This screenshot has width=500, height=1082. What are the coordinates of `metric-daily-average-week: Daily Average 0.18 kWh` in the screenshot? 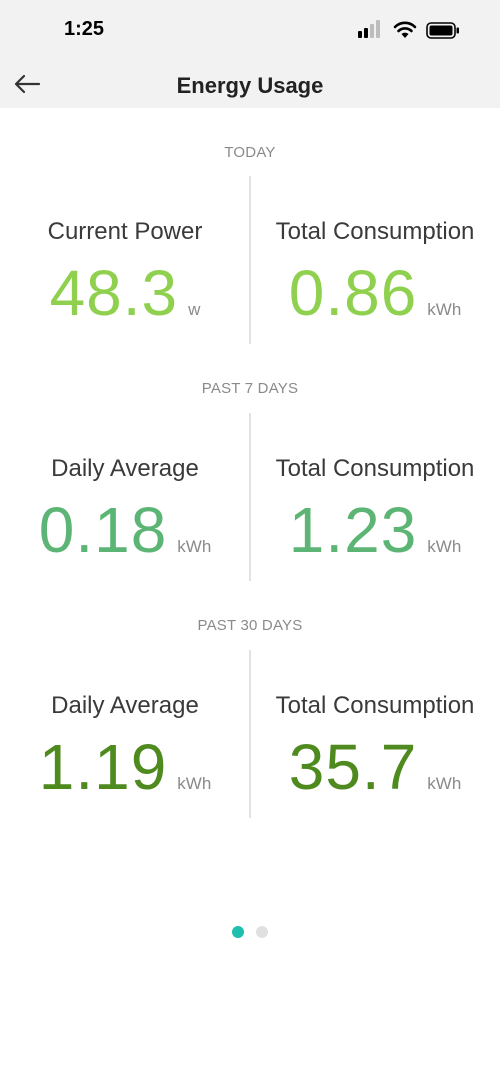 It's located at (125, 511).